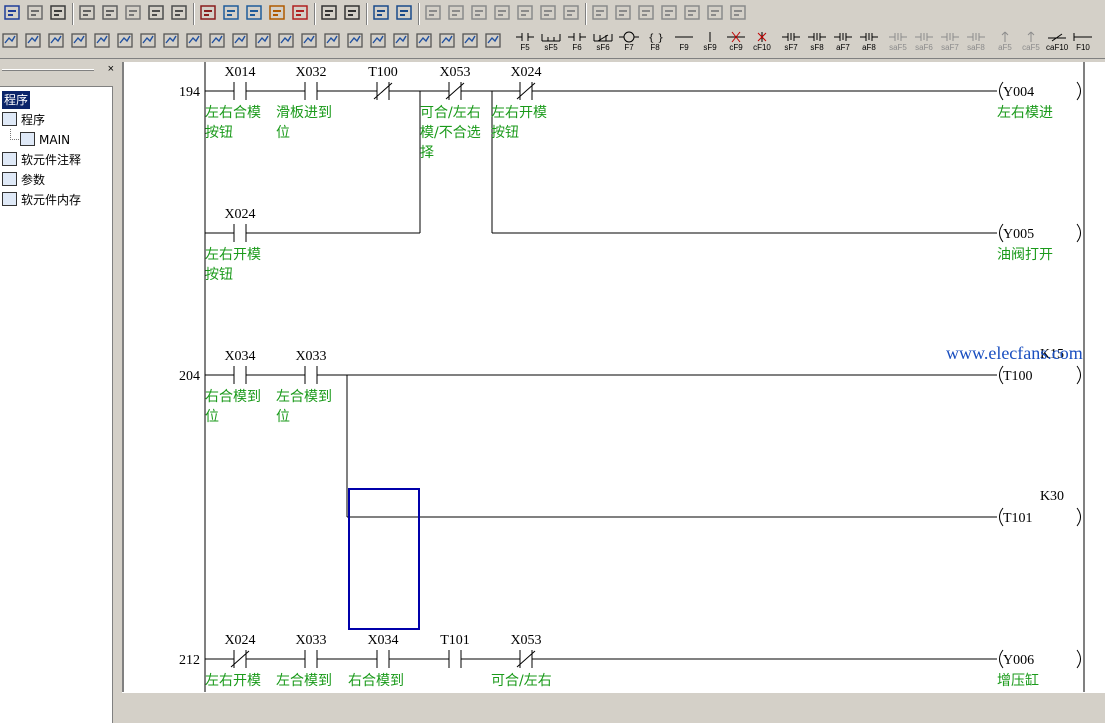 Image resolution: width=1105 pixels, height=723 pixels. Describe the element at coordinates (738, 13) in the screenshot. I see `help-icon` at that location.